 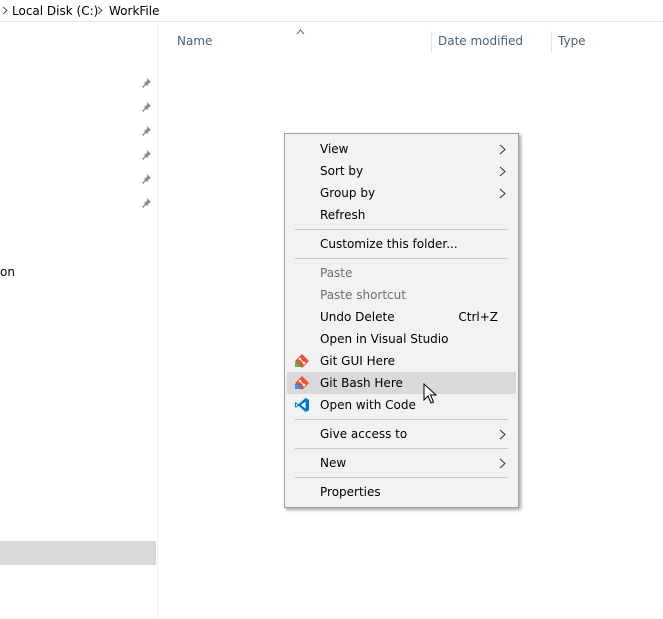 What do you see at coordinates (194, 41) in the screenshot?
I see `column-header-name: Name` at bounding box center [194, 41].